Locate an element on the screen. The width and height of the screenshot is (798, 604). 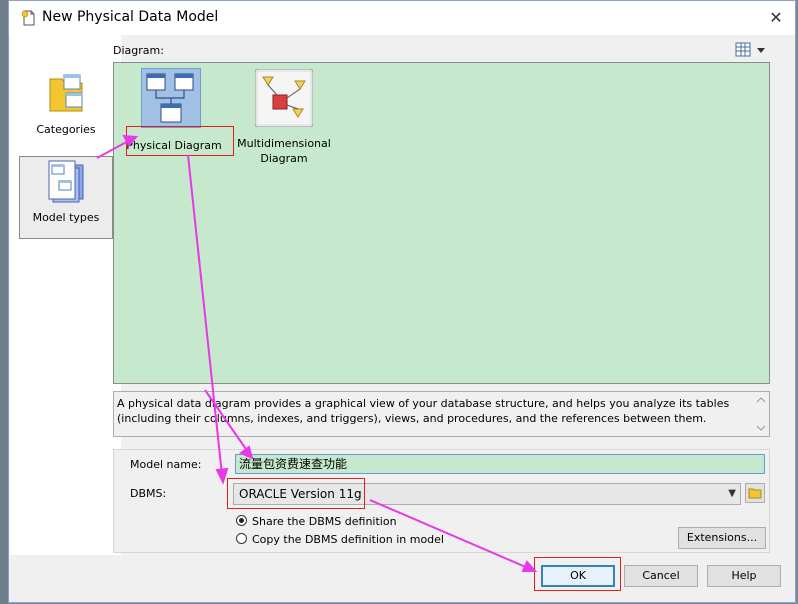
chevron-down-icon: ▼ is located at coordinates (732, 493).